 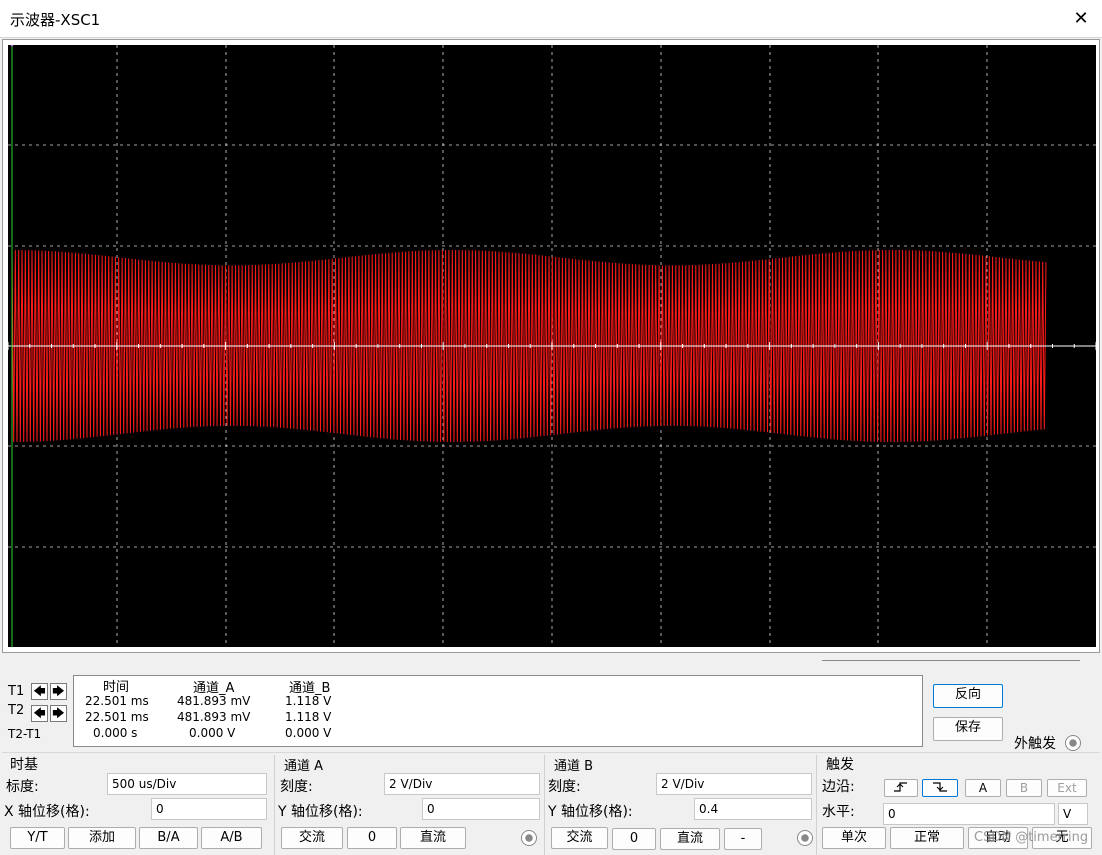 I want to click on trigger-edge-label: 边沿:, so click(x=838, y=787).